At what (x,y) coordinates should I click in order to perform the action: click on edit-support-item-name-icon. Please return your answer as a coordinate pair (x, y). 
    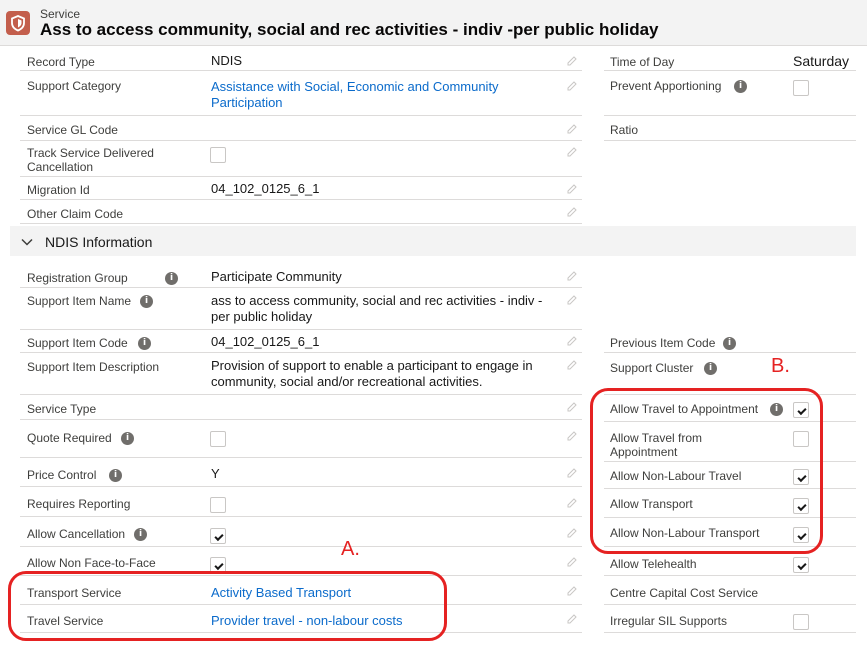
    Looking at the image, I should click on (572, 300).